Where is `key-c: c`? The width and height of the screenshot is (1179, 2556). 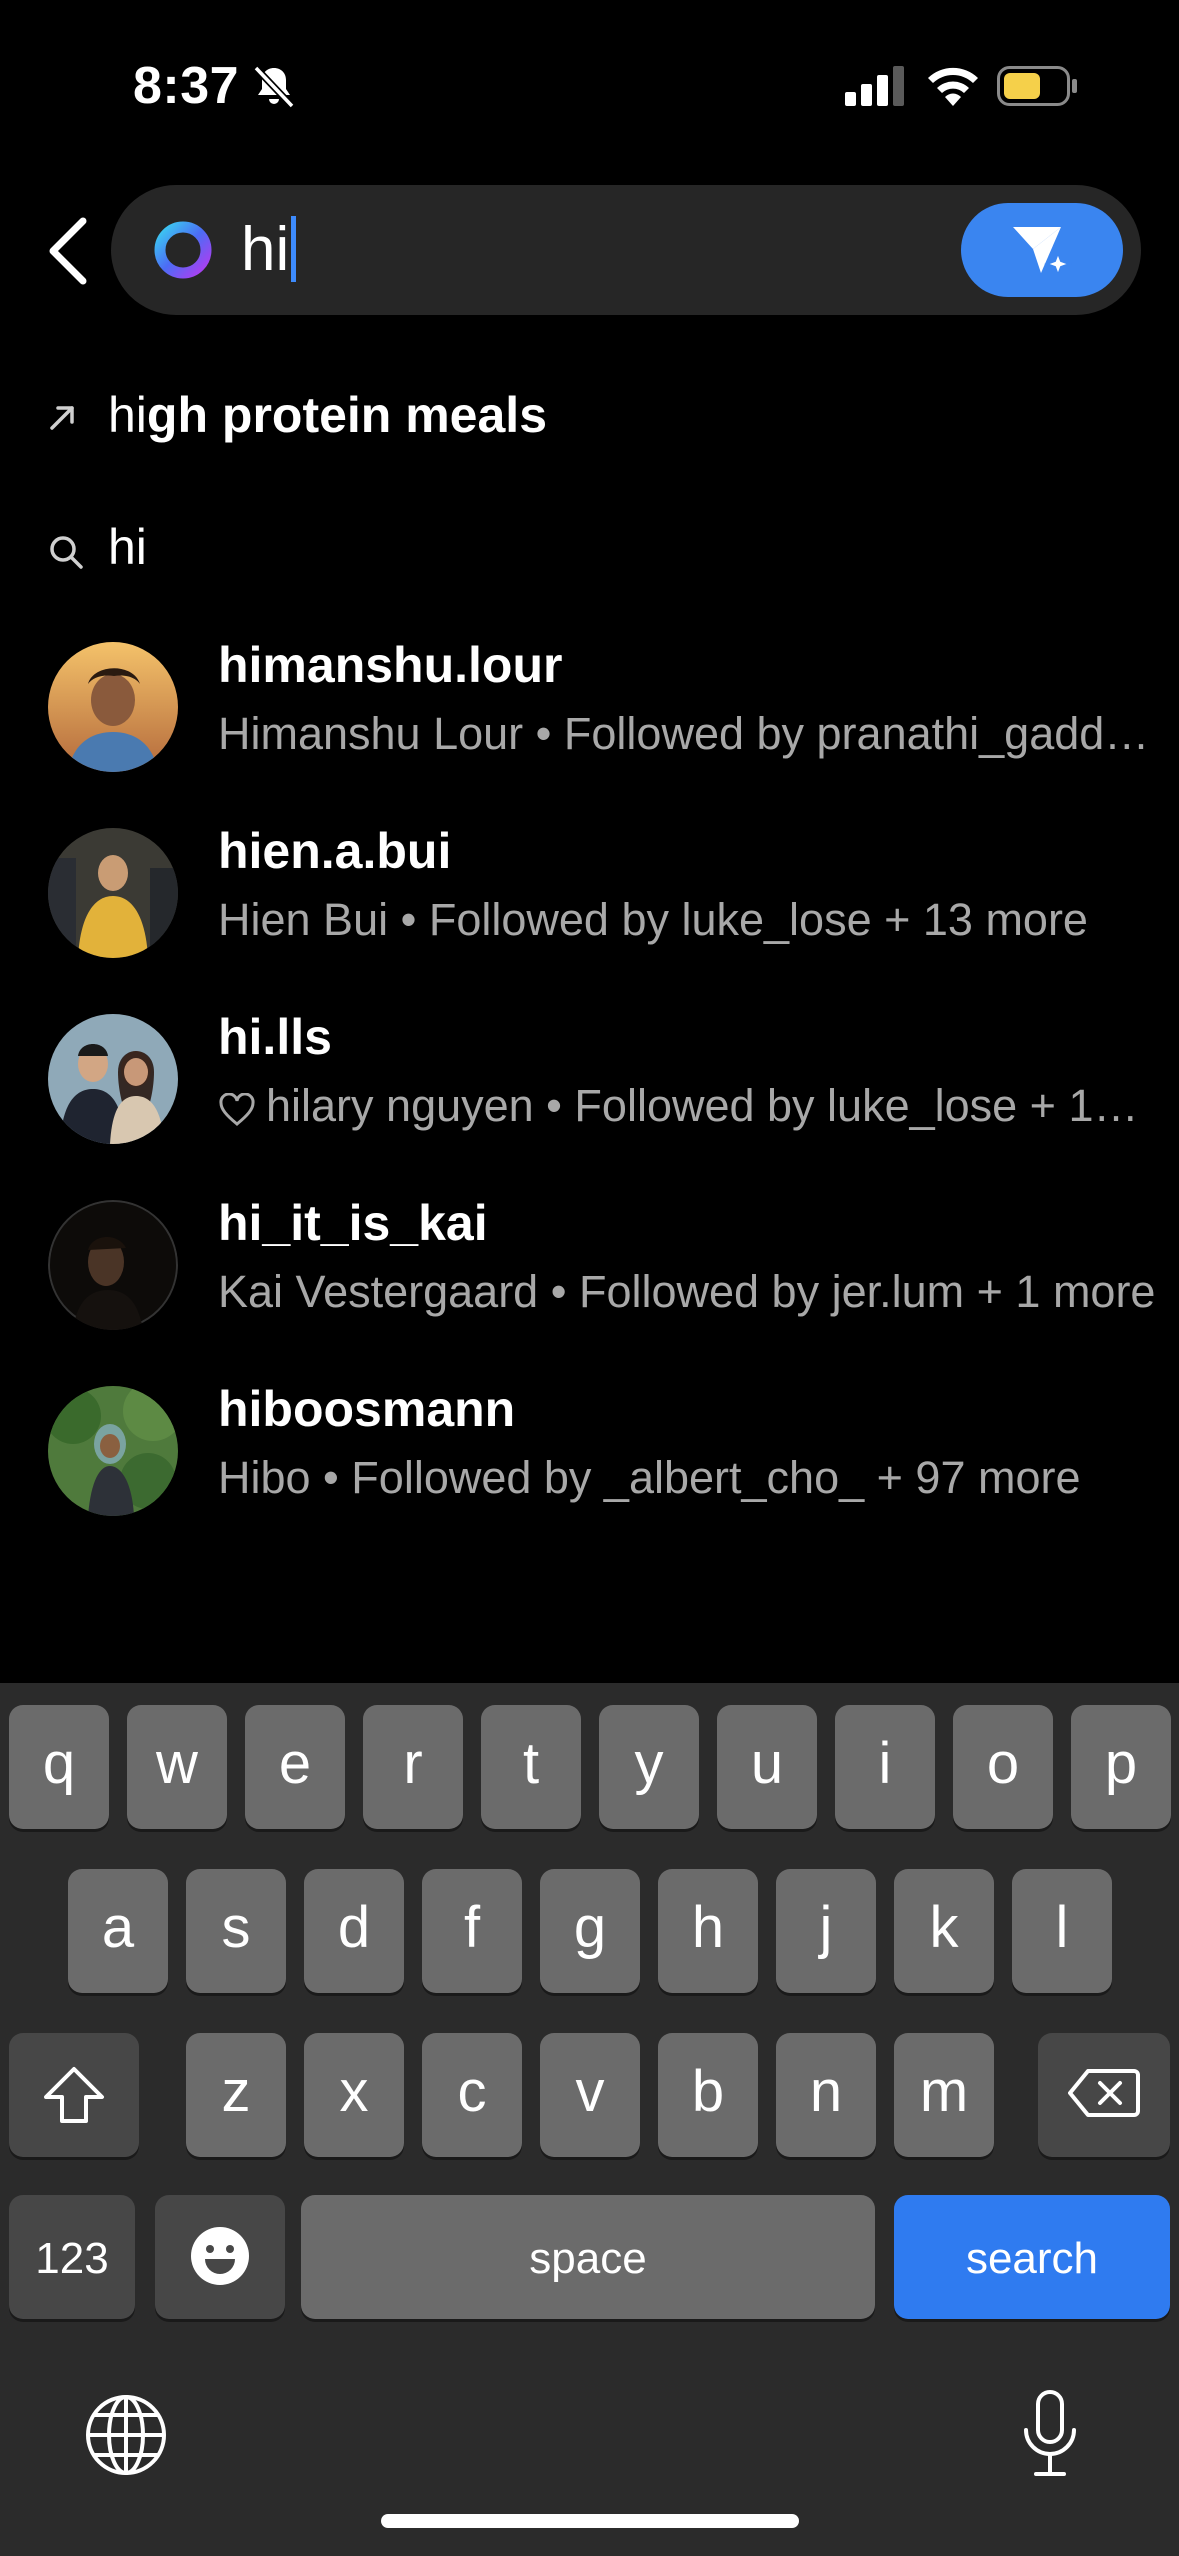 key-c: c is located at coordinates (472, 2095).